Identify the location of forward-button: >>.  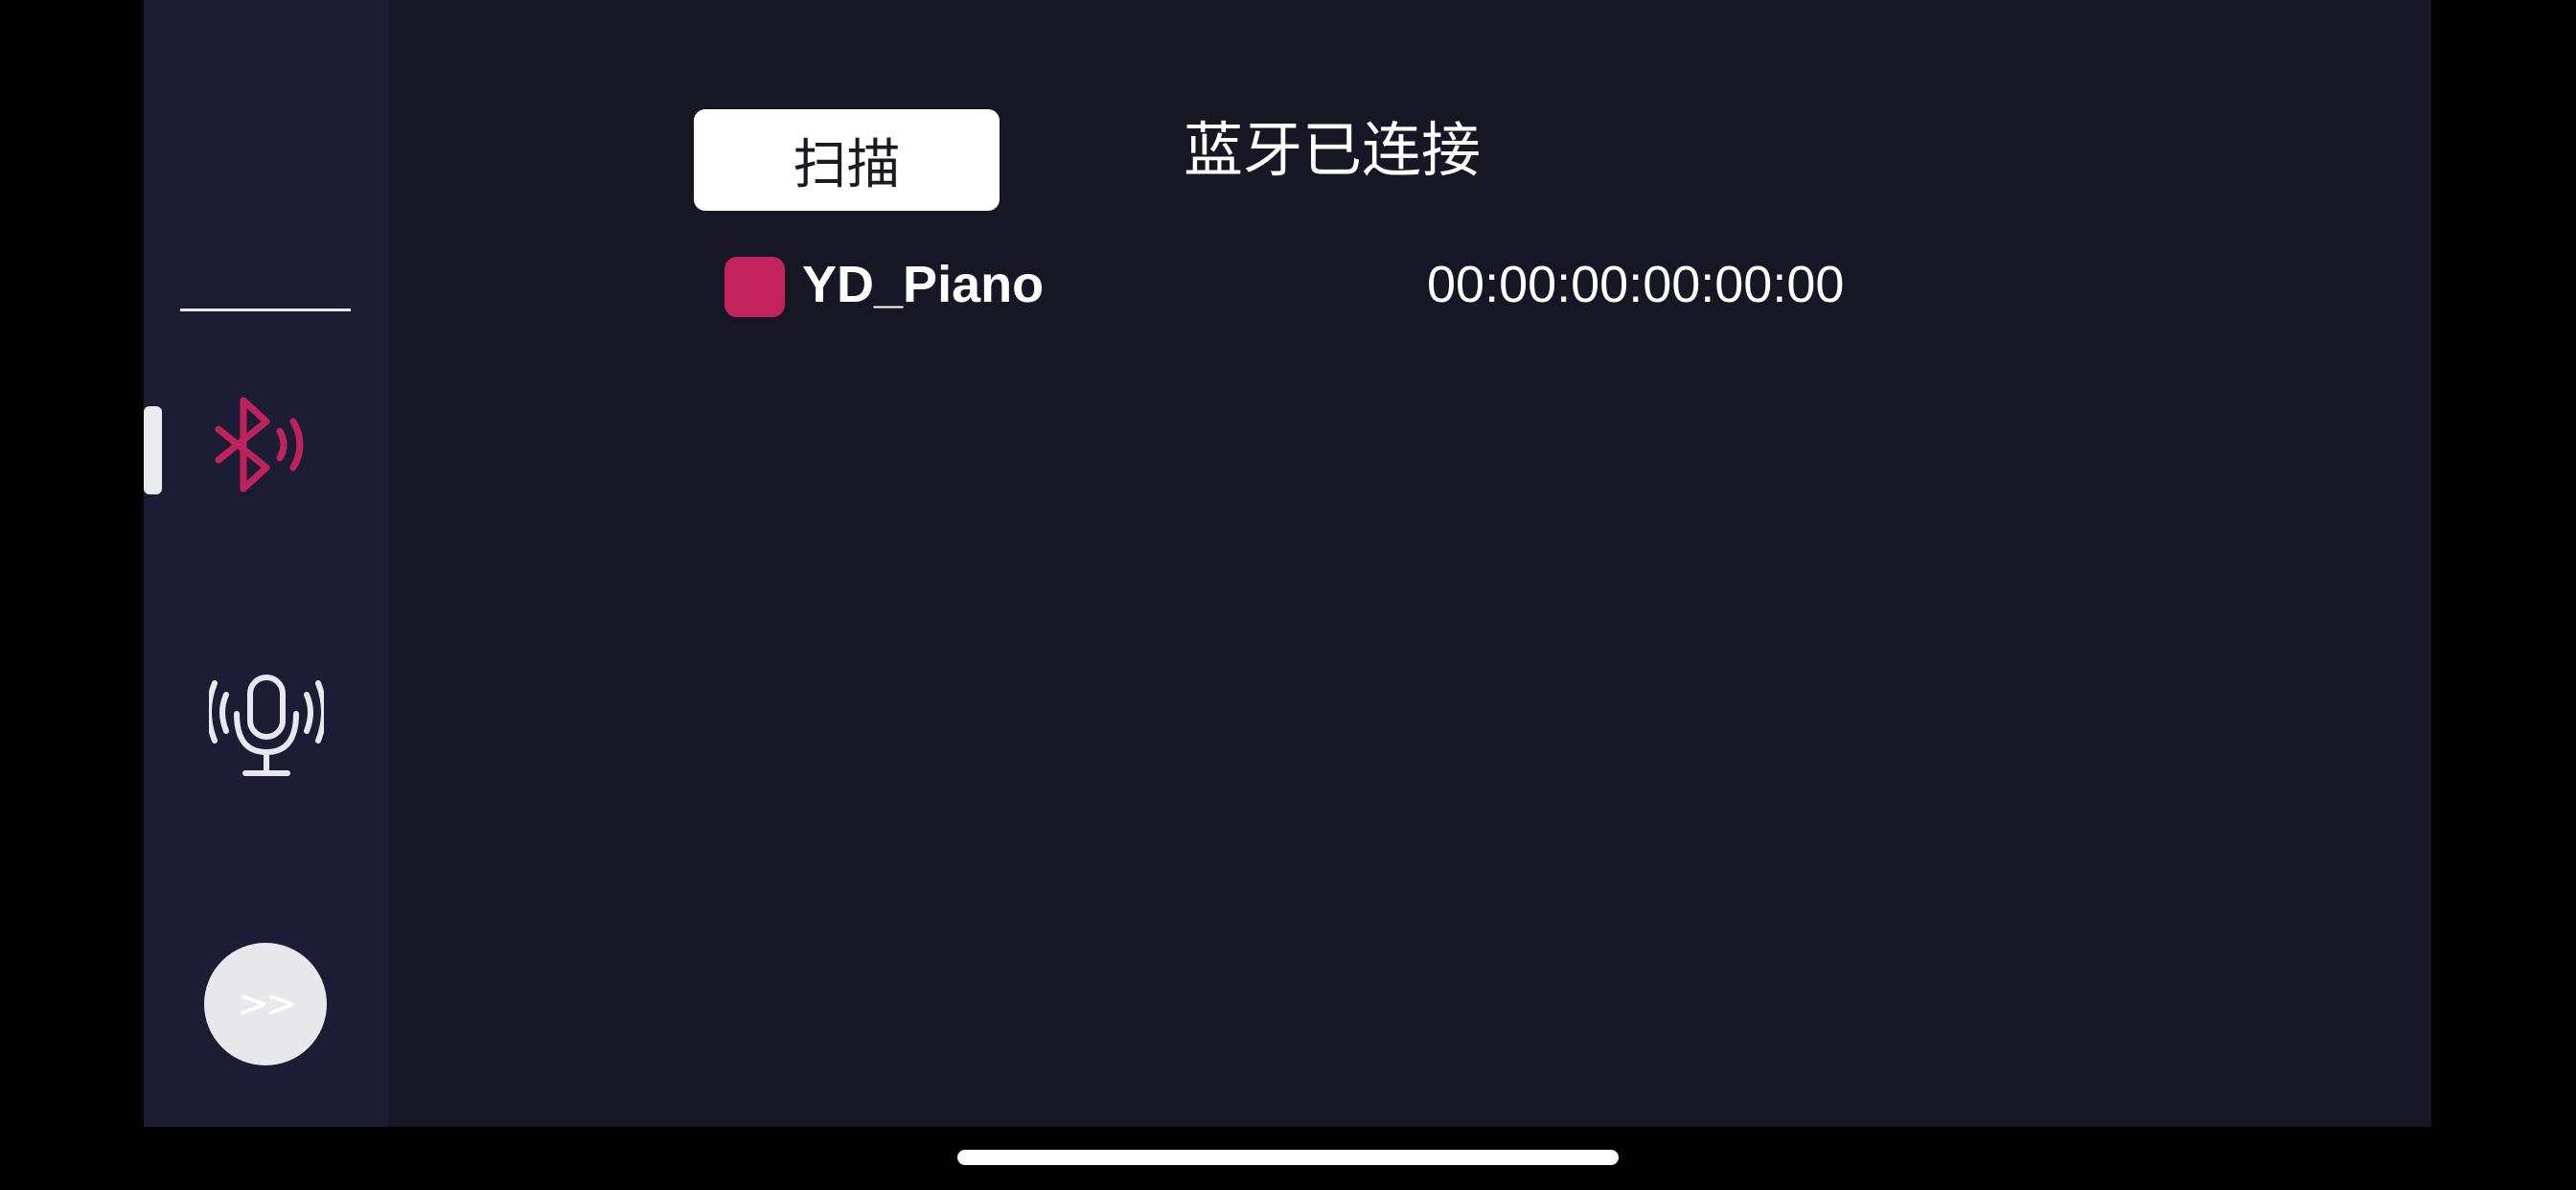
(265, 1004).